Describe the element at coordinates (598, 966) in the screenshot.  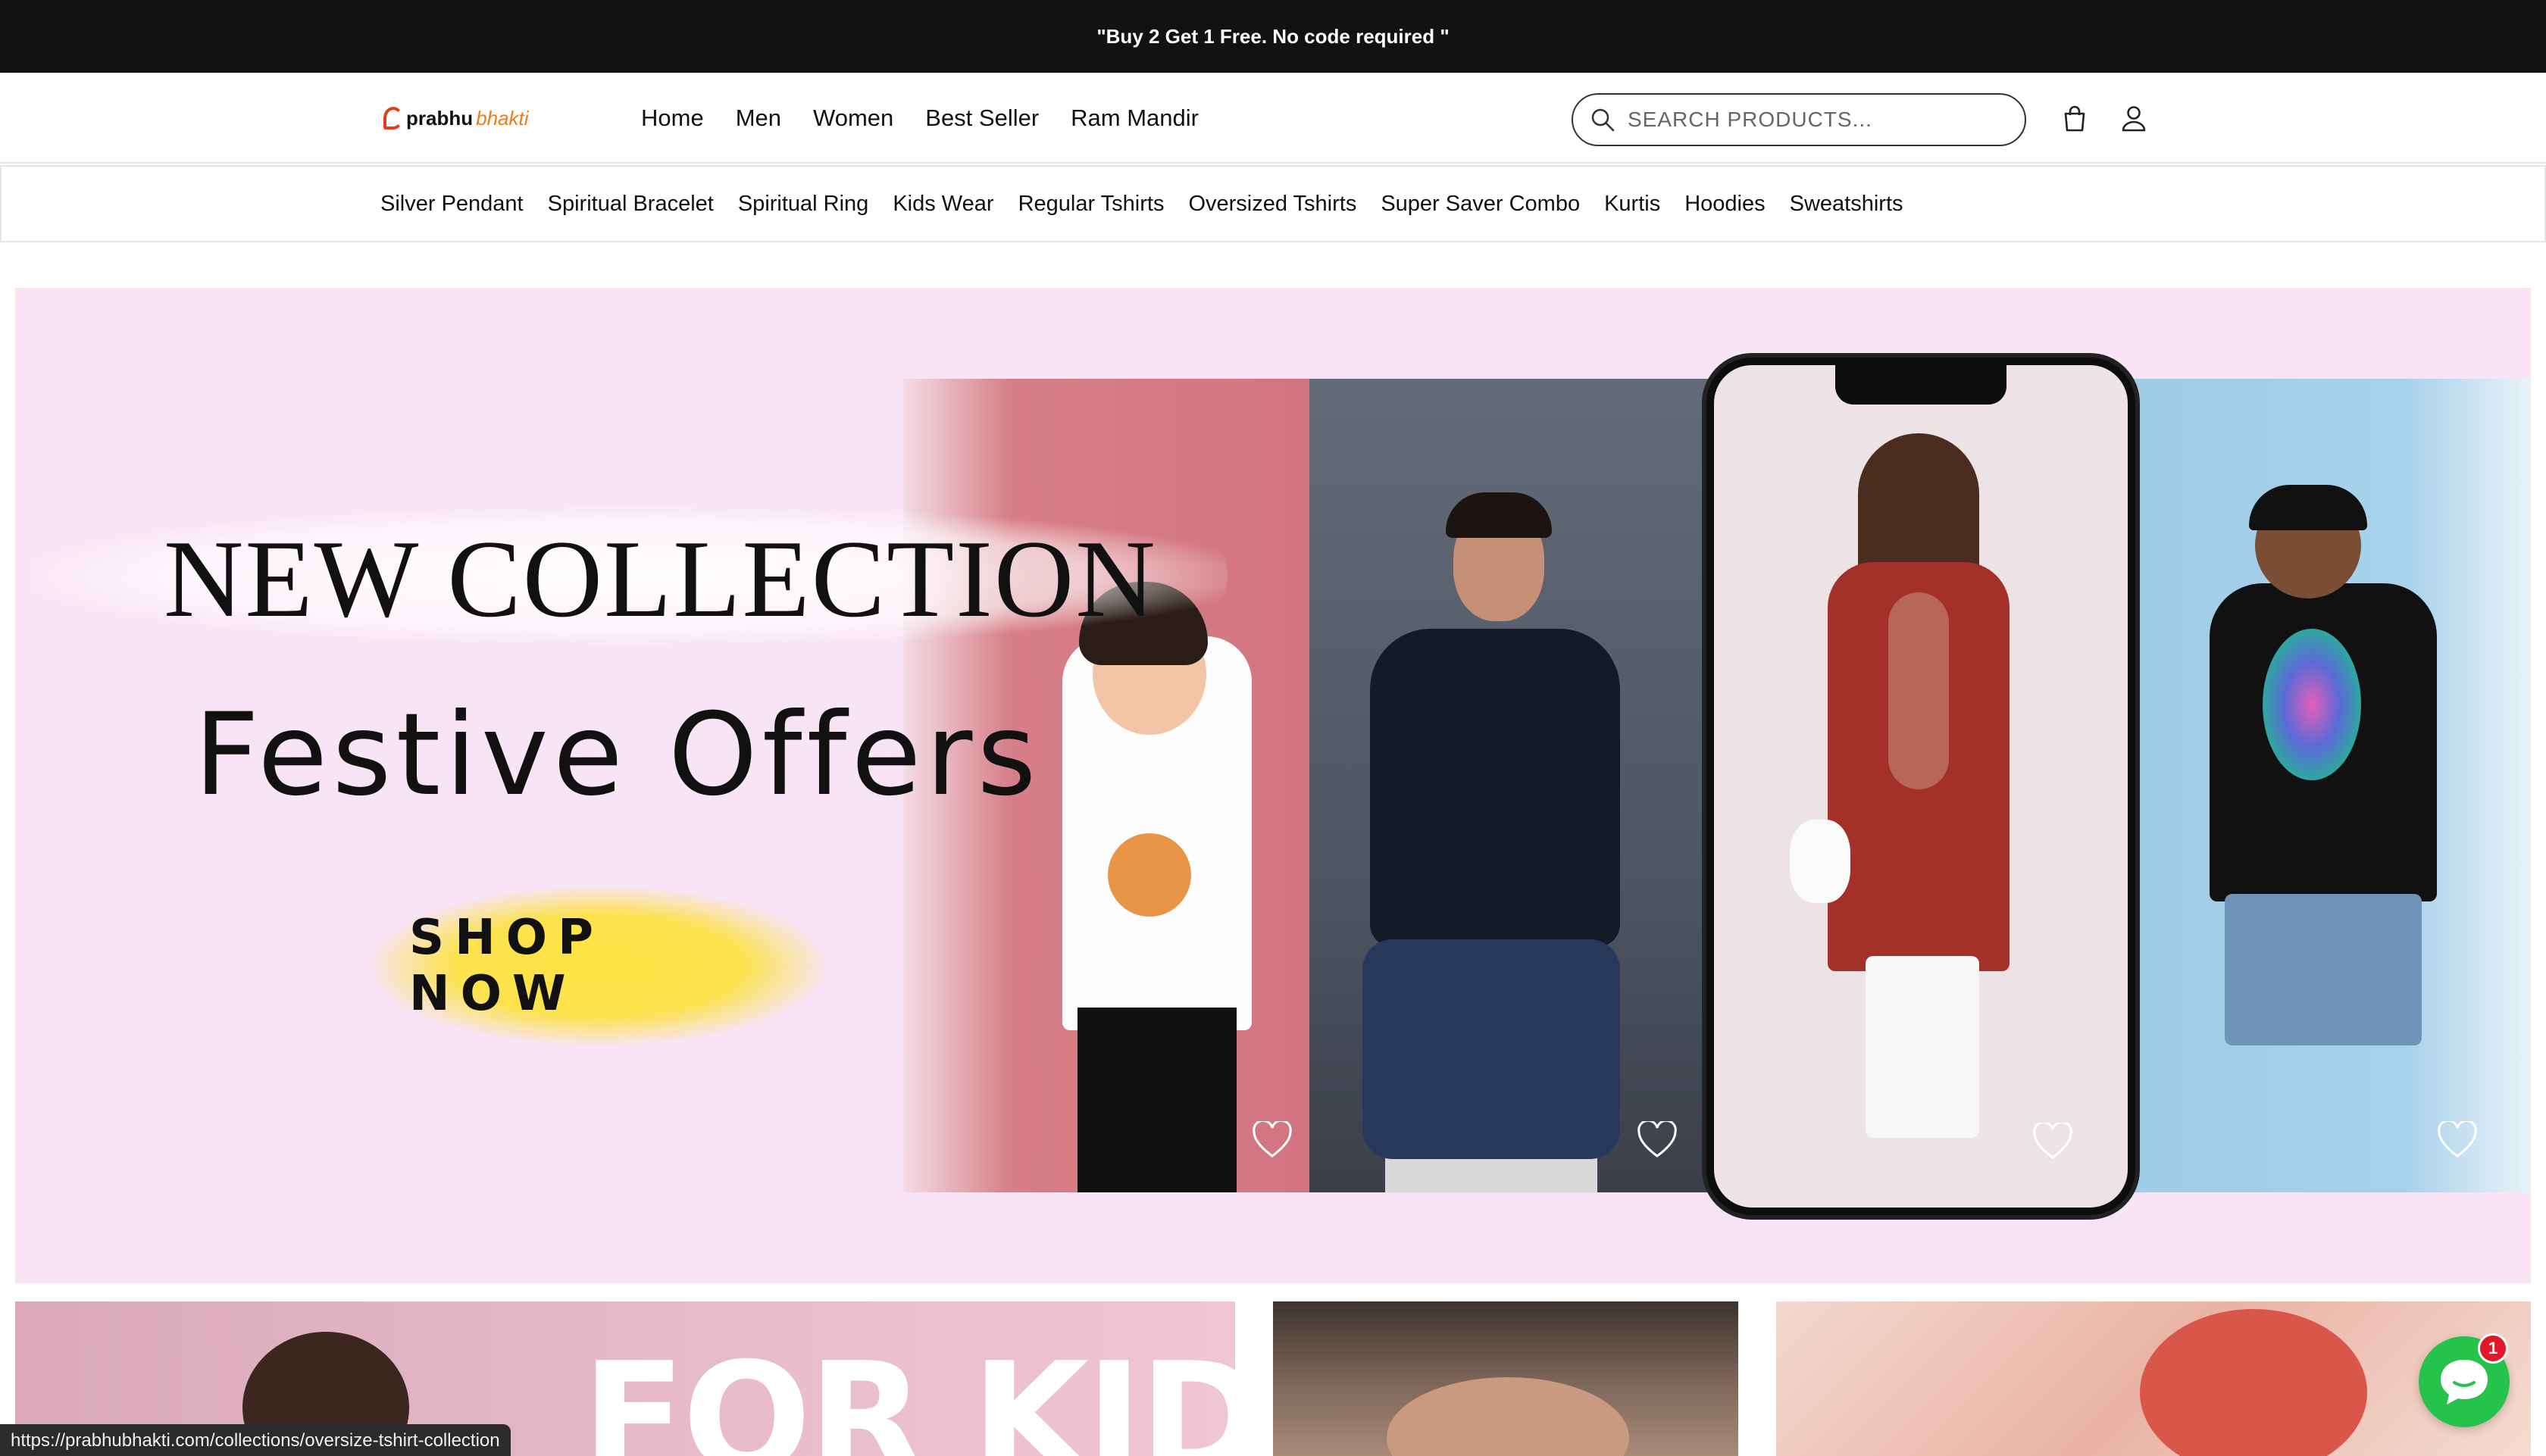
I see `shop-now-button: SHOP NOW` at that location.